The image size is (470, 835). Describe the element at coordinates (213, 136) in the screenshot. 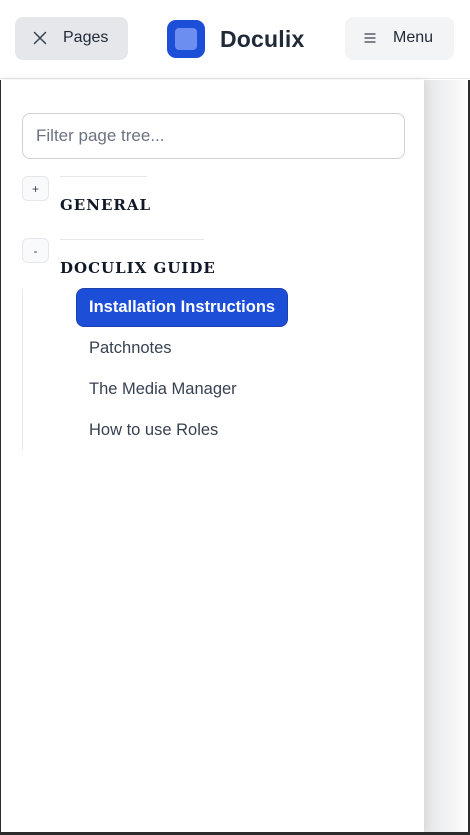

I see `filter-input` at that location.